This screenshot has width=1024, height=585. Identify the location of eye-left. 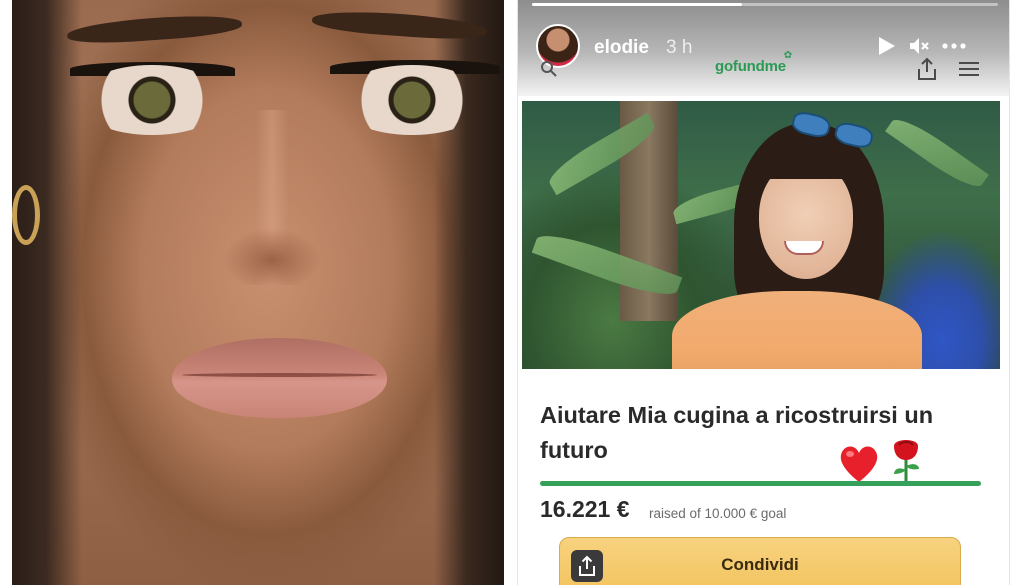
(152, 100).